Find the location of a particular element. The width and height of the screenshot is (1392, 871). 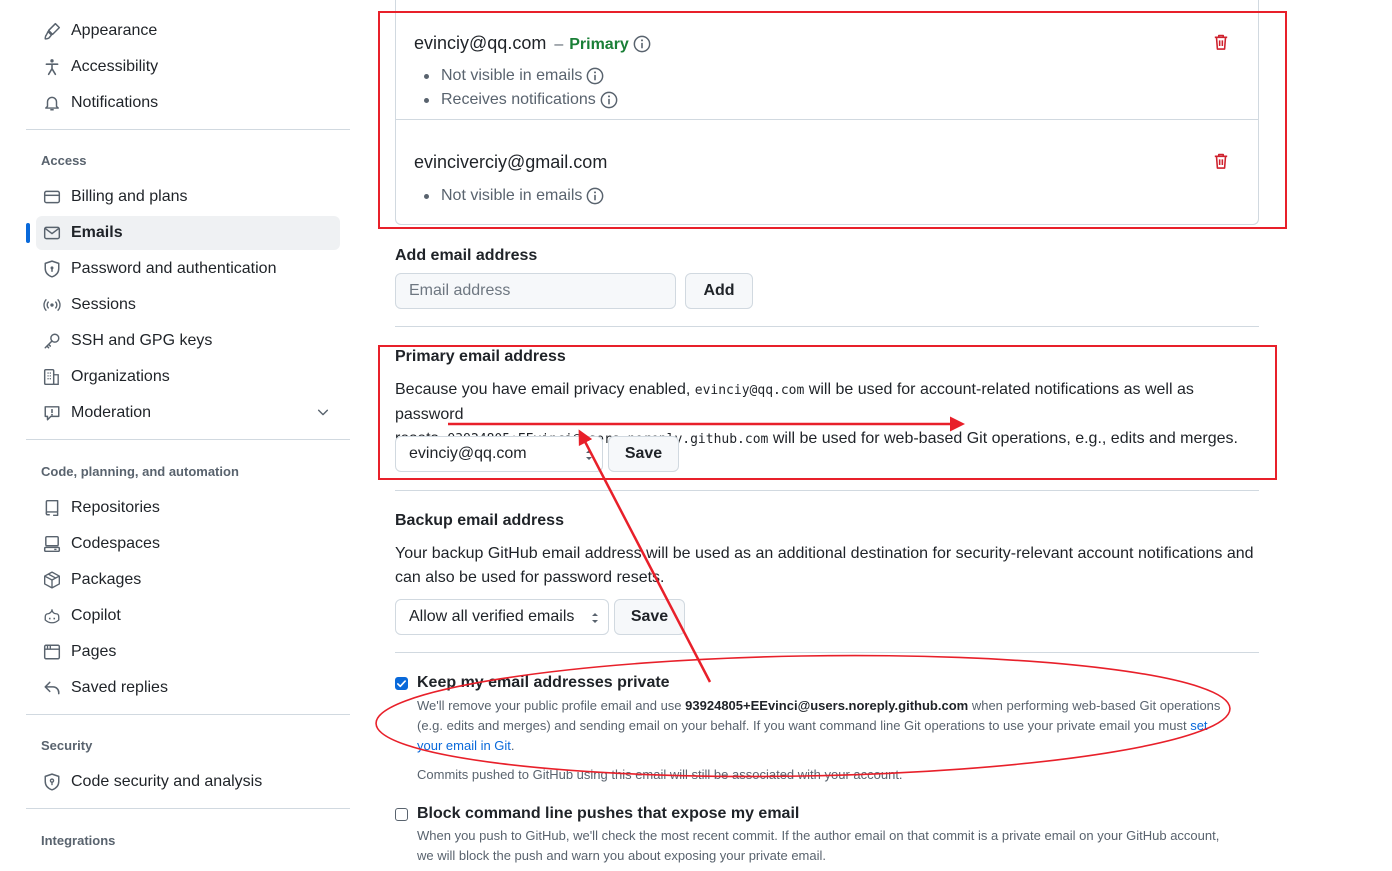

package-icon is located at coordinates (52, 580).